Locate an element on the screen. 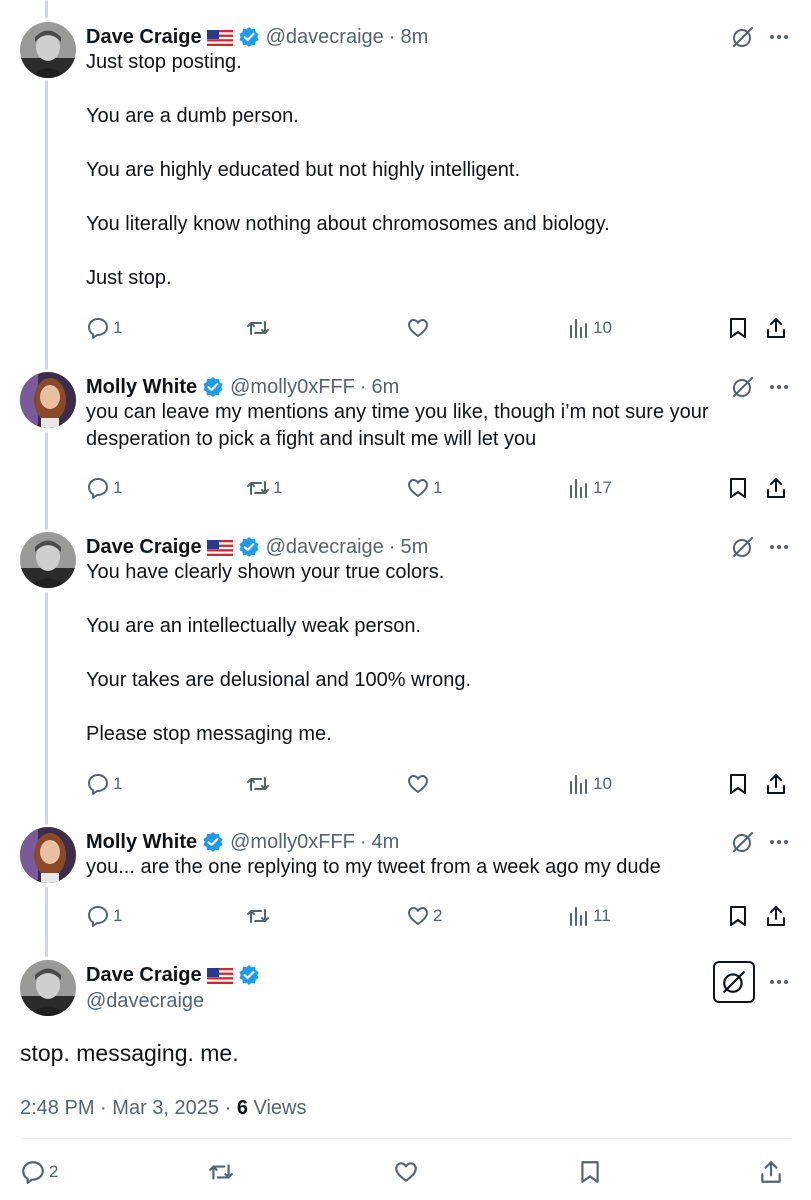  like-button: 1 is located at coordinates (424, 488).